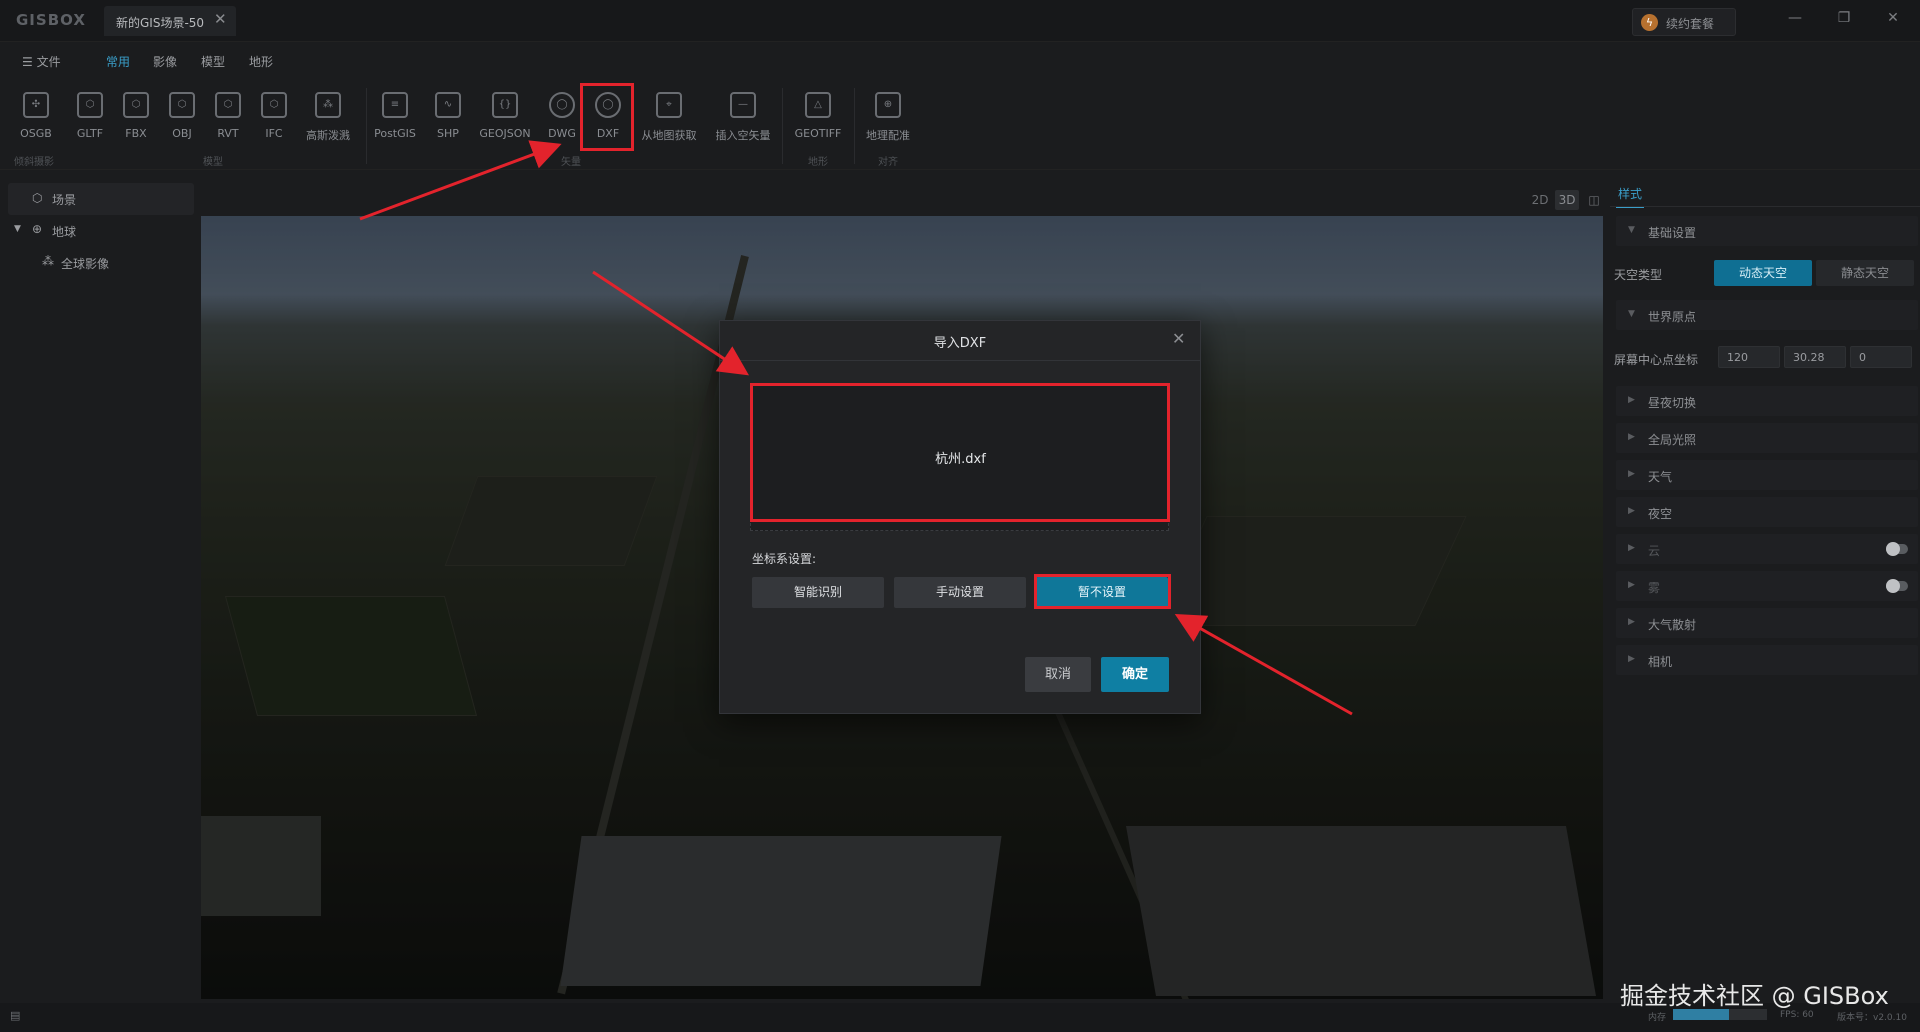 The height and width of the screenshot is (1032, 1920). Describe the element at coordinates (228, 116) in the screenshot. I see `rvt-button: ⬡ RVT` at that location.